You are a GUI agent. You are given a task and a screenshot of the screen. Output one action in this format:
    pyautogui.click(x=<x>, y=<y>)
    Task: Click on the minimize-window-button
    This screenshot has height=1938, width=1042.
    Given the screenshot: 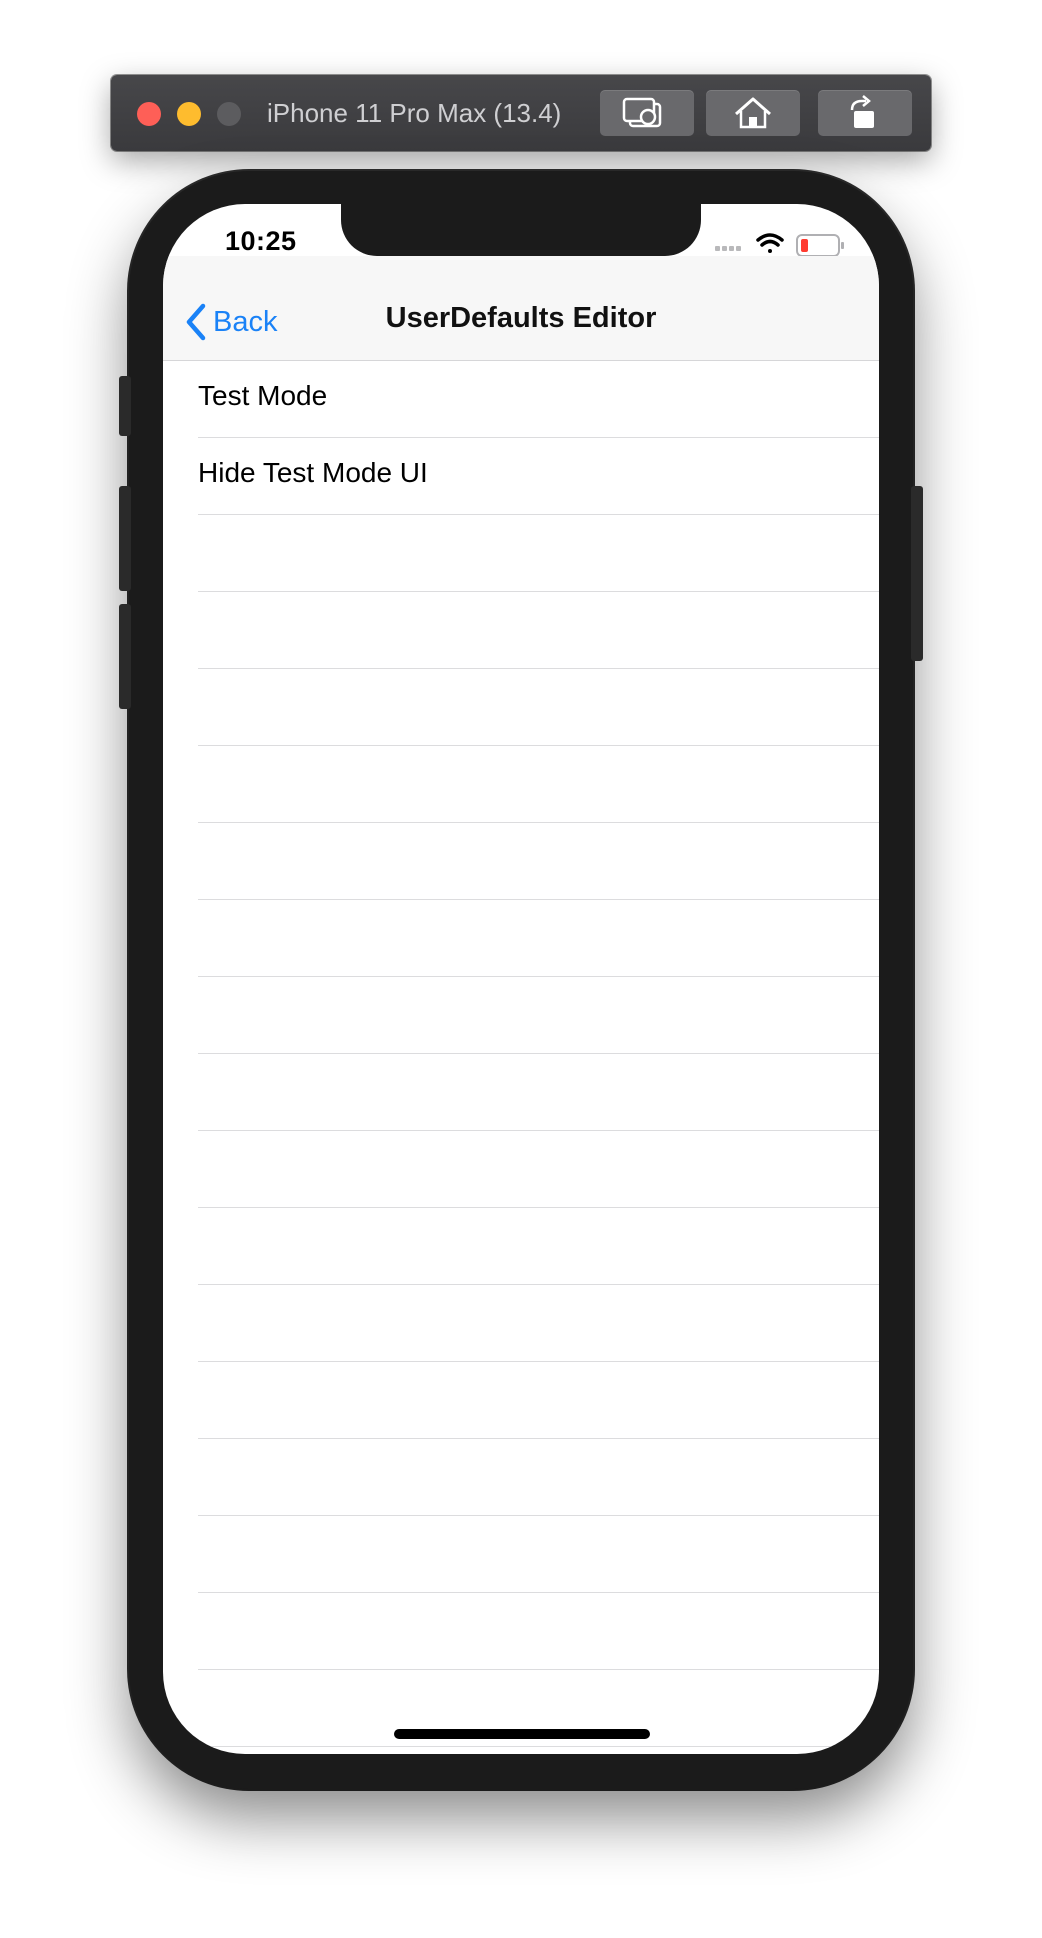 What is the action you would take?
    pyautogui.click(x=189, y=114)
    